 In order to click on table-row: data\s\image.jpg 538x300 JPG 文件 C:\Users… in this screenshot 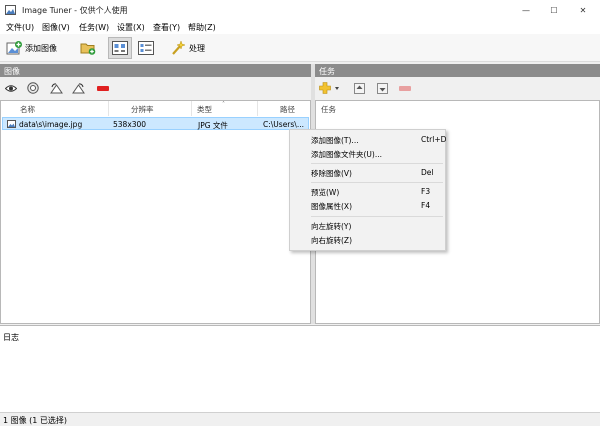, I will do `click(155, 123)`.